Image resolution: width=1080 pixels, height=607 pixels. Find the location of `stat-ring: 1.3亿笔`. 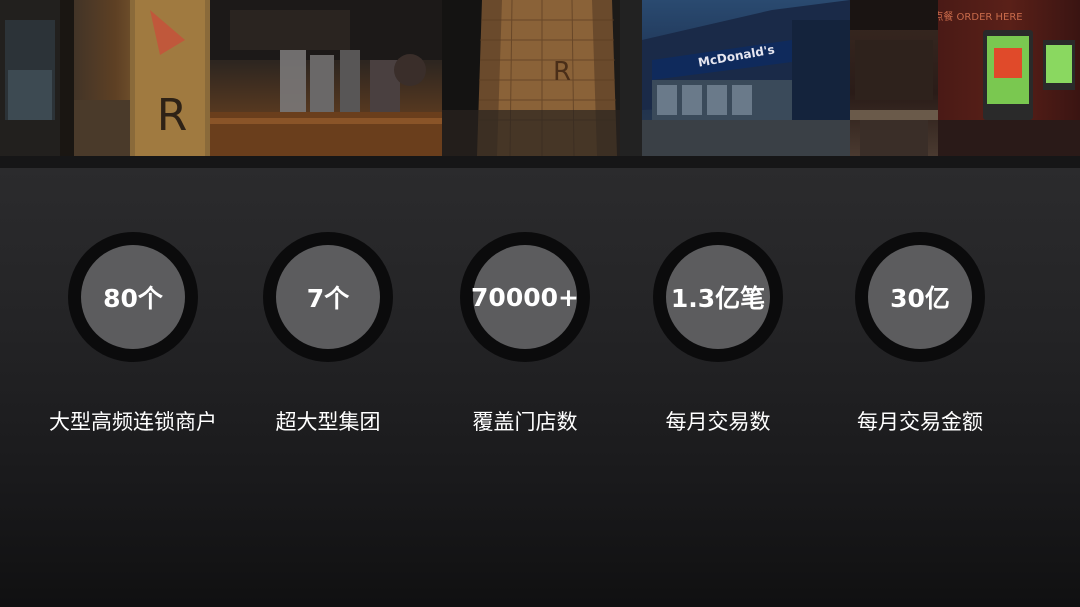

stat-ring: 1.3亿笔 is located at coordinates (718, 297).